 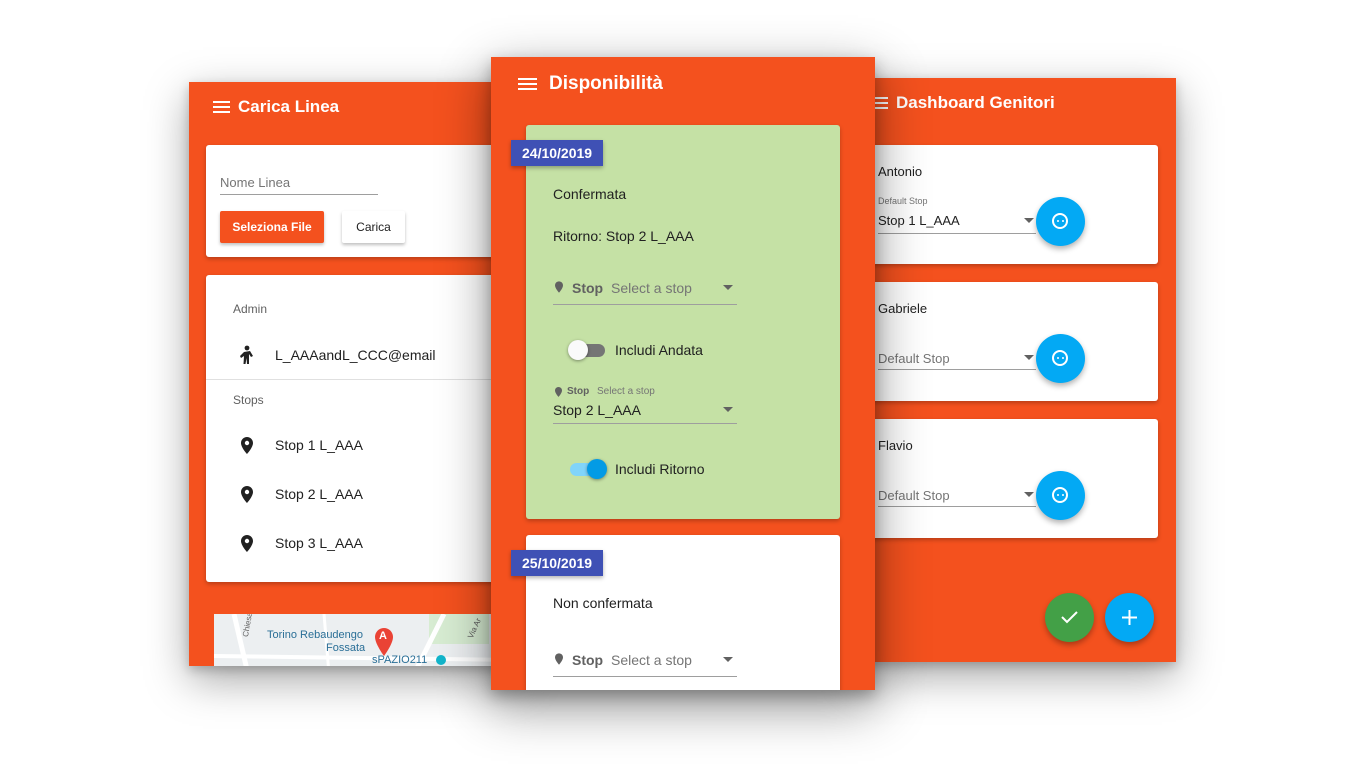 I want to click on map-marker-label: A, so click(x=383, y=636).